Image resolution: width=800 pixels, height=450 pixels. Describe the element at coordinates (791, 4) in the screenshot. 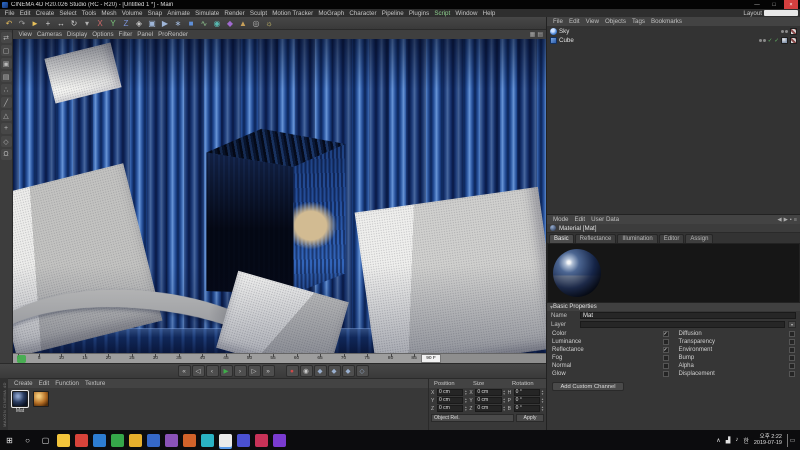

I see `close-button: ×` at that location.